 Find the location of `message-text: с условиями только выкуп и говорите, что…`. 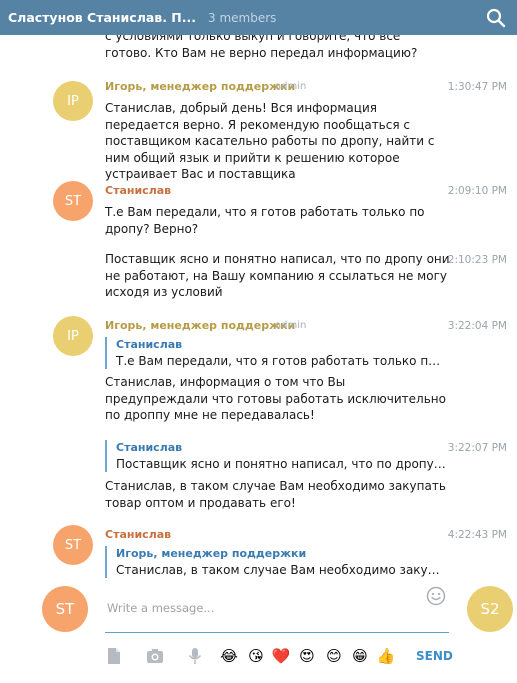

message-text: с условиями только выкуп и говорите, что… is located at coordinates (261, 47).